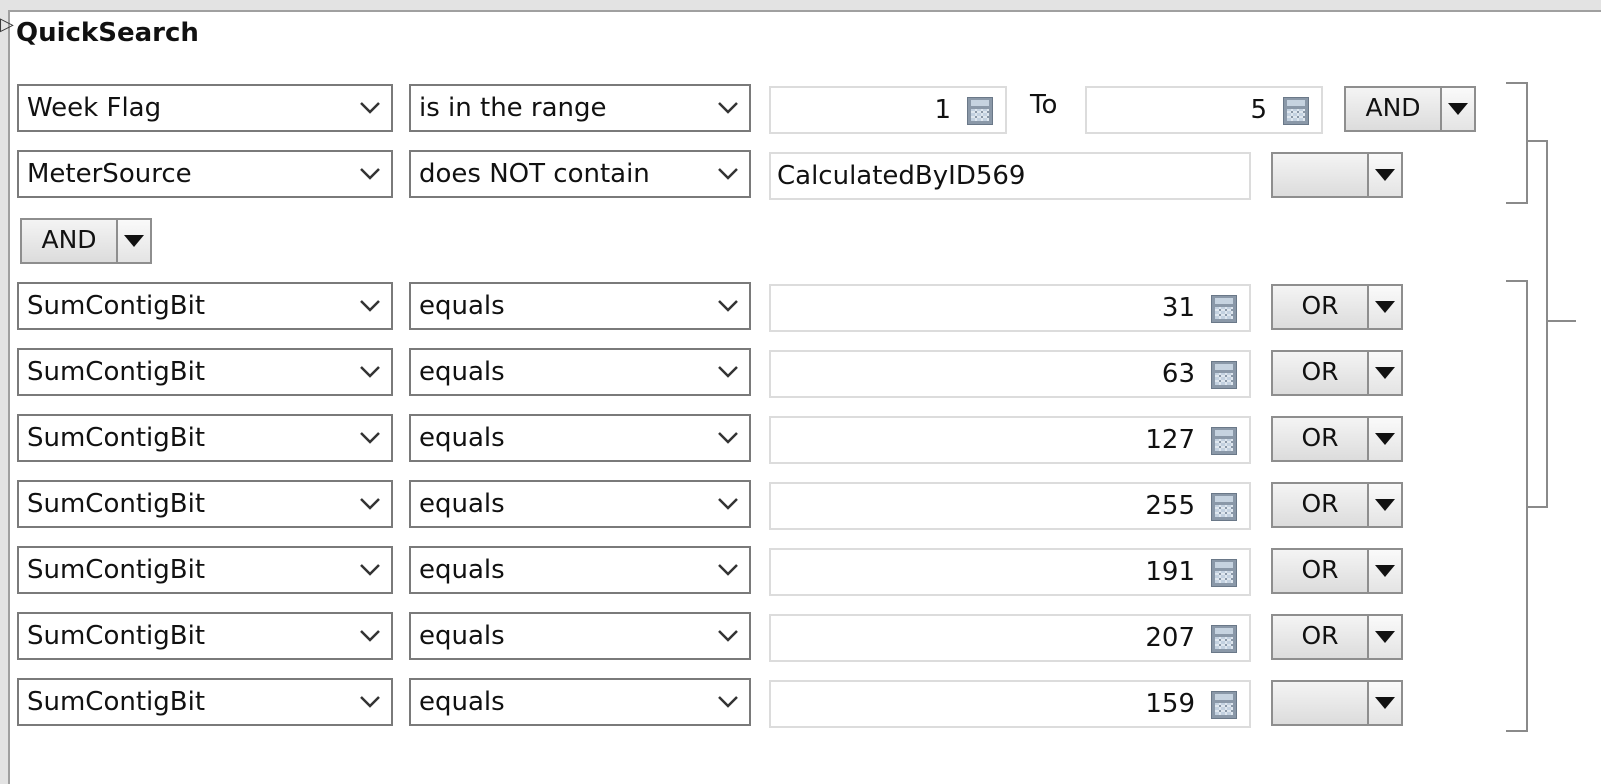 The height and width of the screenshot is (784, 1601). I want to click on group-logic-value: AND, so click(69, 241).